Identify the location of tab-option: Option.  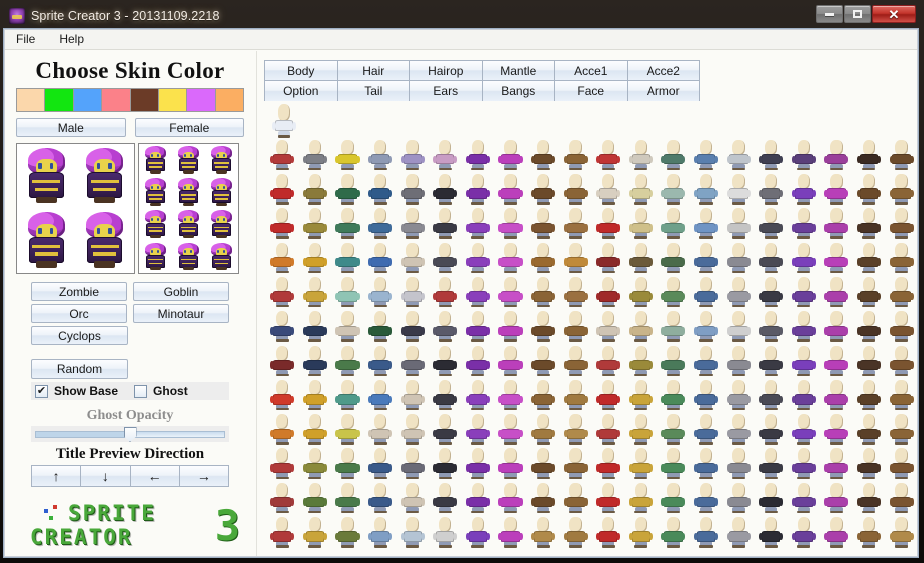
(301, 91).